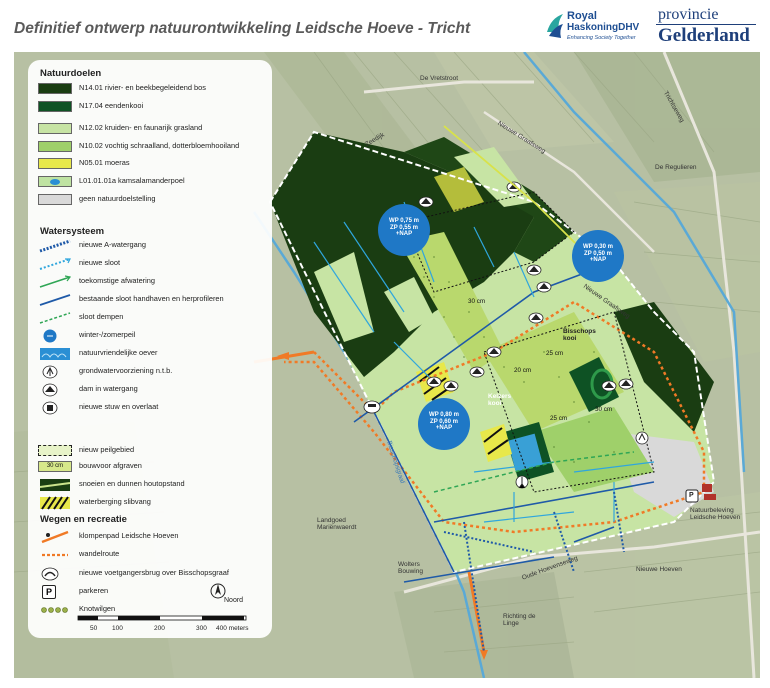 The image size is (770, 688). Describe the element at coordinates (154, 537) in the screenshot. I see `legend-item-klompenpad: klompenpad Leidsche Hoeven` at that location.